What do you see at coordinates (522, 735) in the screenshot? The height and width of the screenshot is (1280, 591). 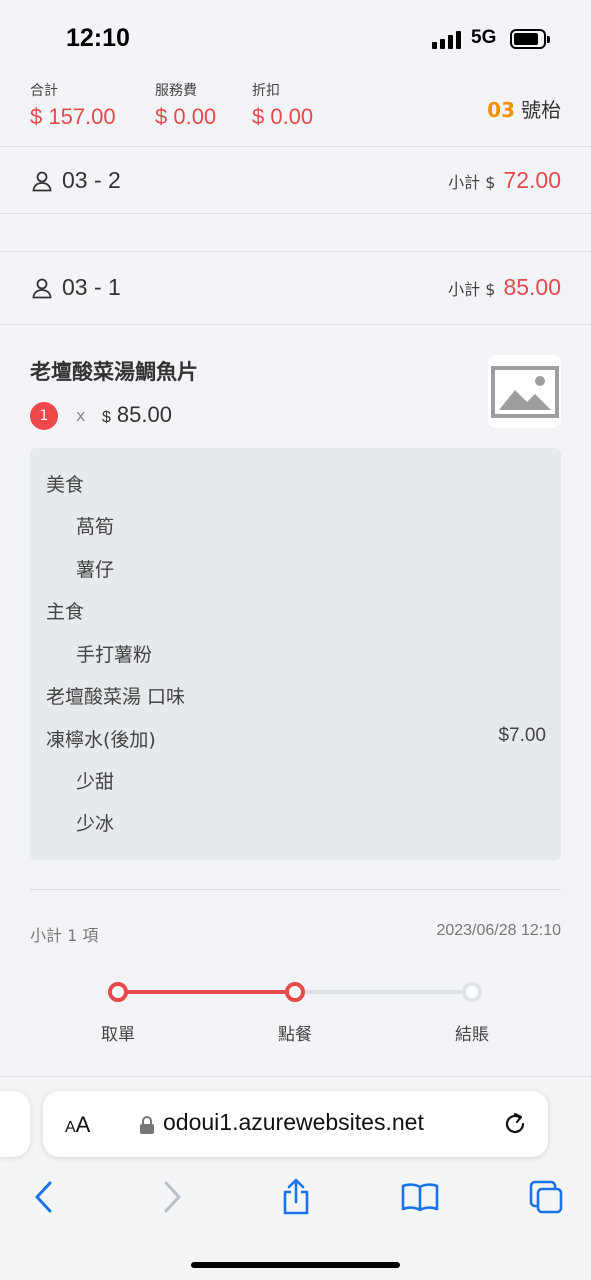 I see `option-price: $7.00` at bounding box center [522, 735].